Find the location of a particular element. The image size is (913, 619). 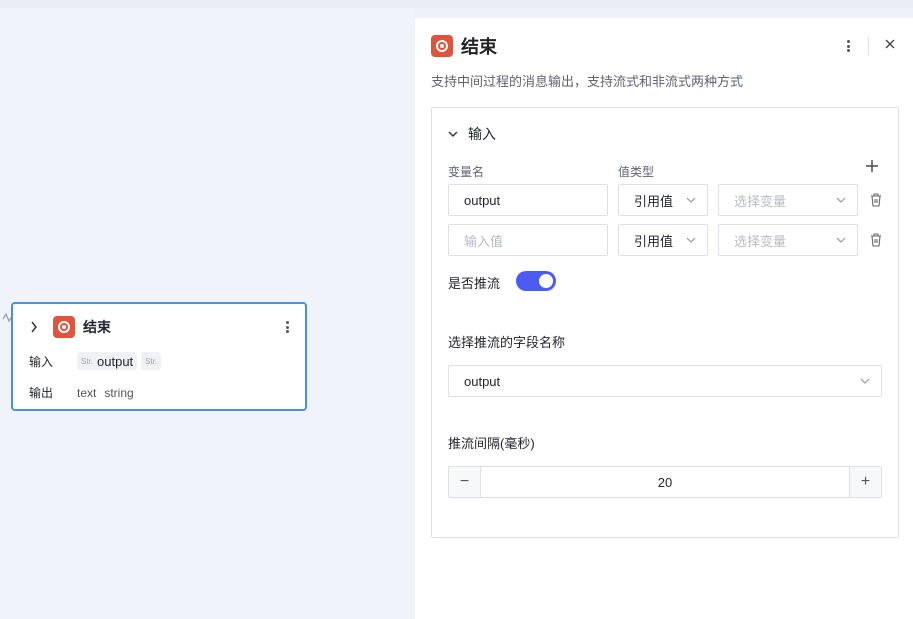

node-output-label: 输出 is located at coordinates (41, 393).